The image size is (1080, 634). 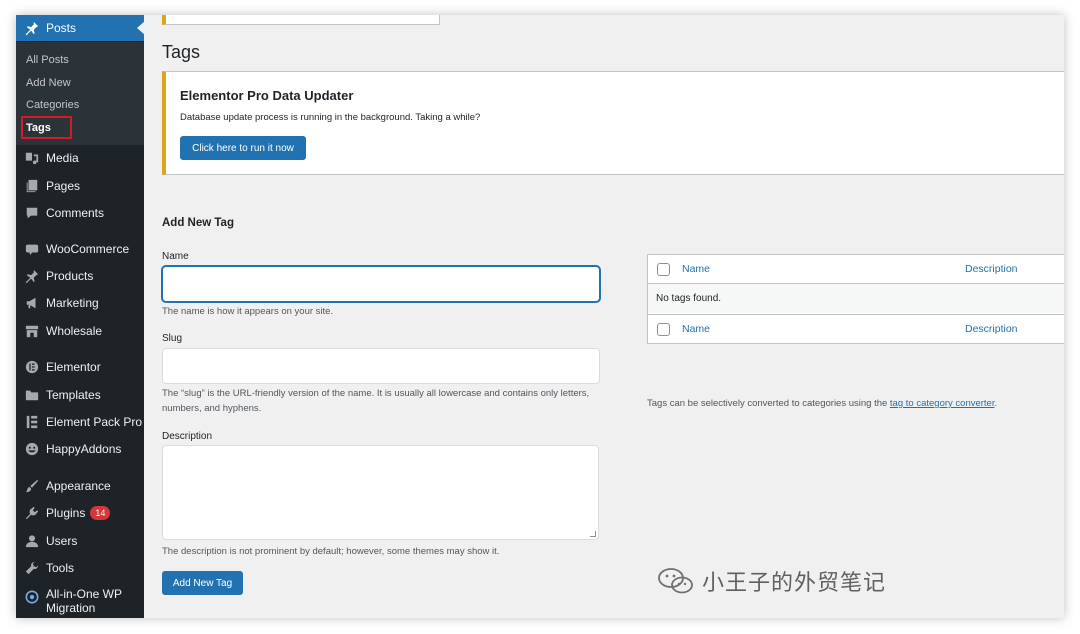 What do you see at coordinates (380, 492) in the screenshot?
I see `tag-description-textarea` at bounding box center [380, 492].